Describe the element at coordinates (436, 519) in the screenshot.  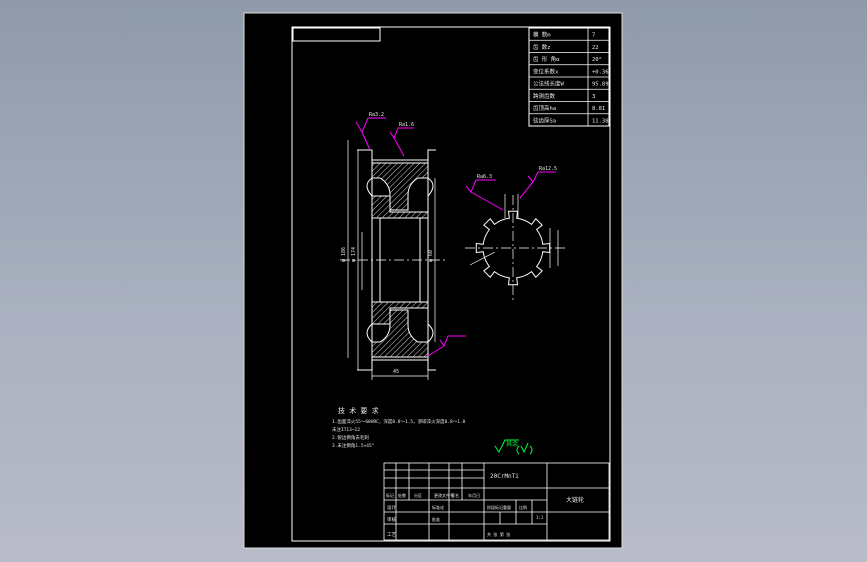
I see `title-block-label: 批准` at that location.